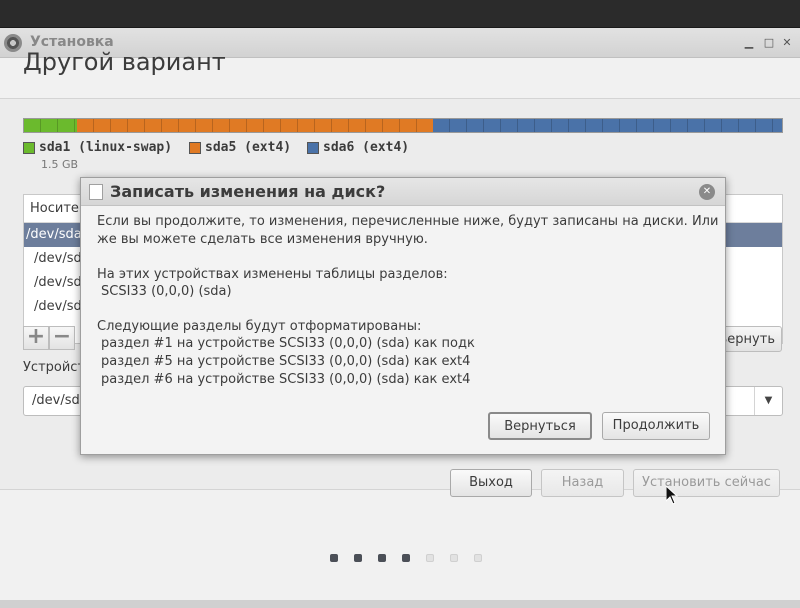  What do you see at coordinates (248, 191) in the screenshot?
I see `dialog-title: Записать изменения на диск?` at bounding box center [248, 191].